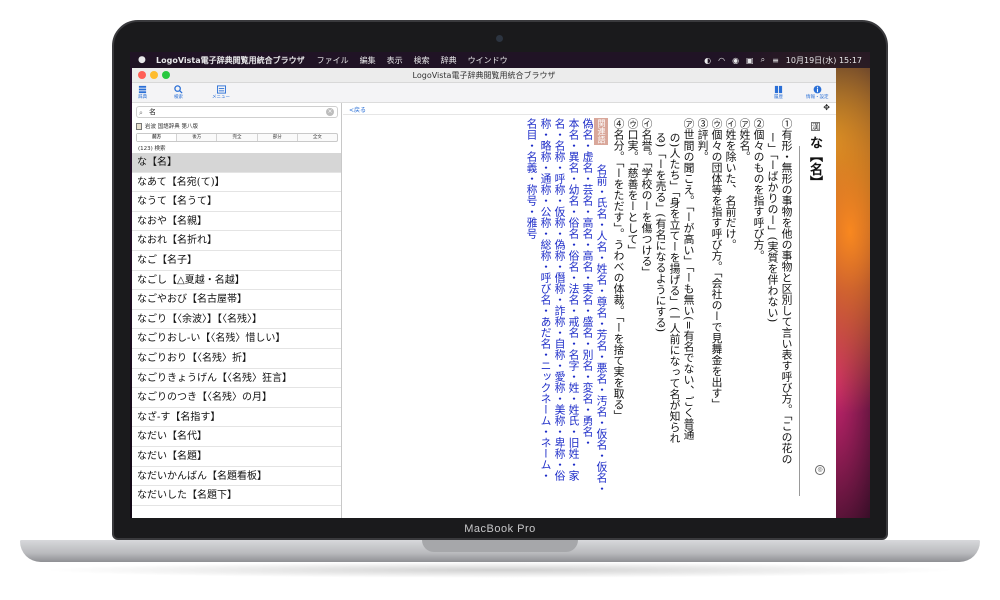 The image size is (1000, 600). I want to click on laptop-shadow, so click(500, 570).